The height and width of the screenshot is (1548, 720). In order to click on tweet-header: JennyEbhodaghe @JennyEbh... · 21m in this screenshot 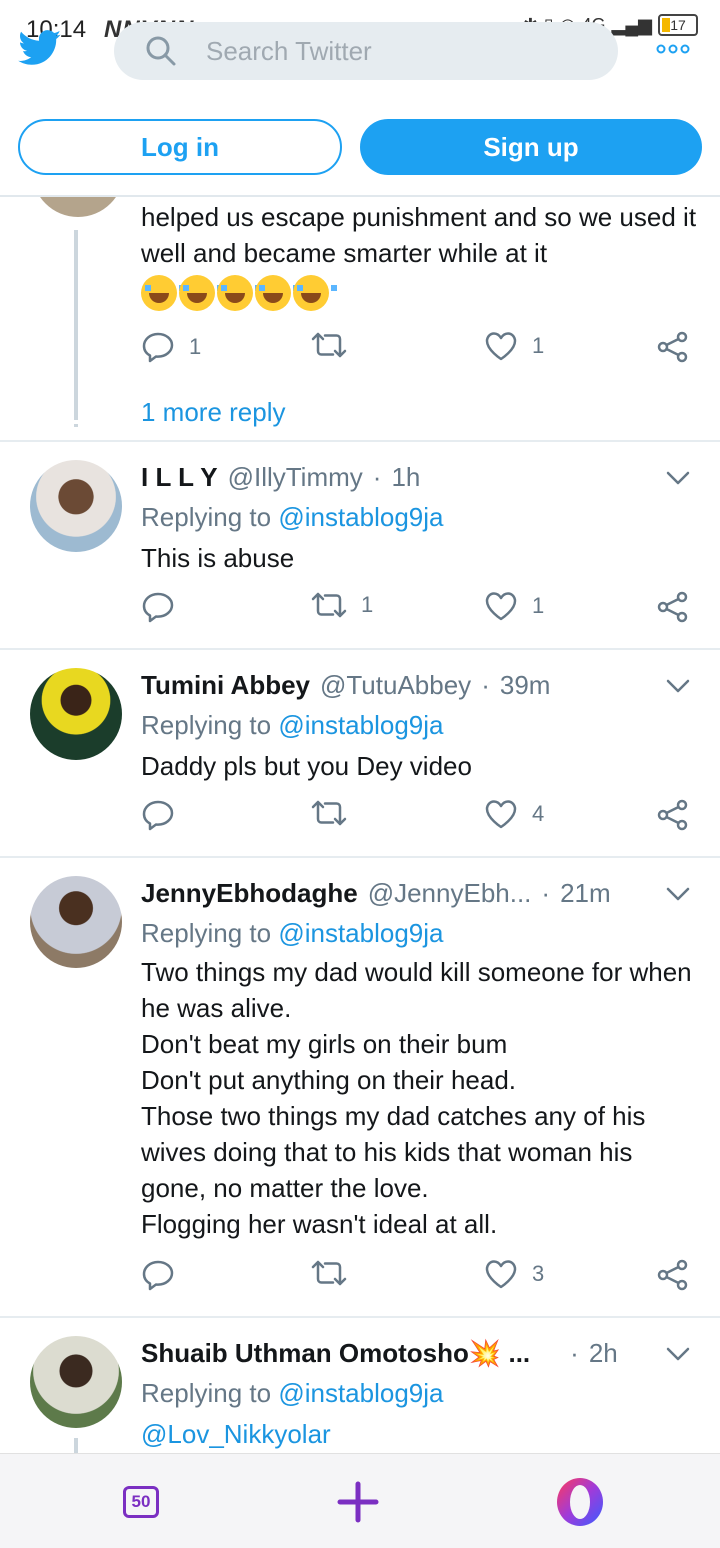, I will do `click(376, 893)`.